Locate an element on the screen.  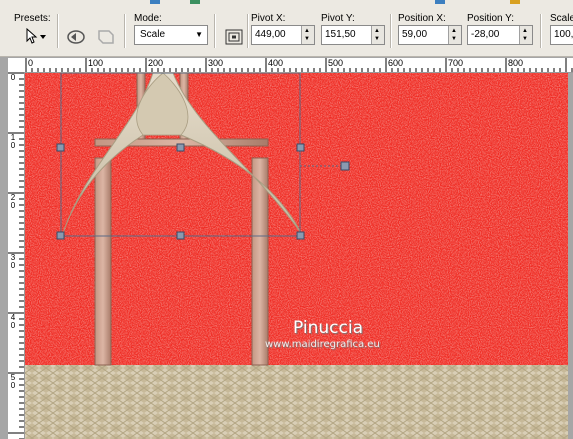
ruler-left: 0 1 0 2 0 3 0 4 0 5 0 is located at coordinates (16, 255).